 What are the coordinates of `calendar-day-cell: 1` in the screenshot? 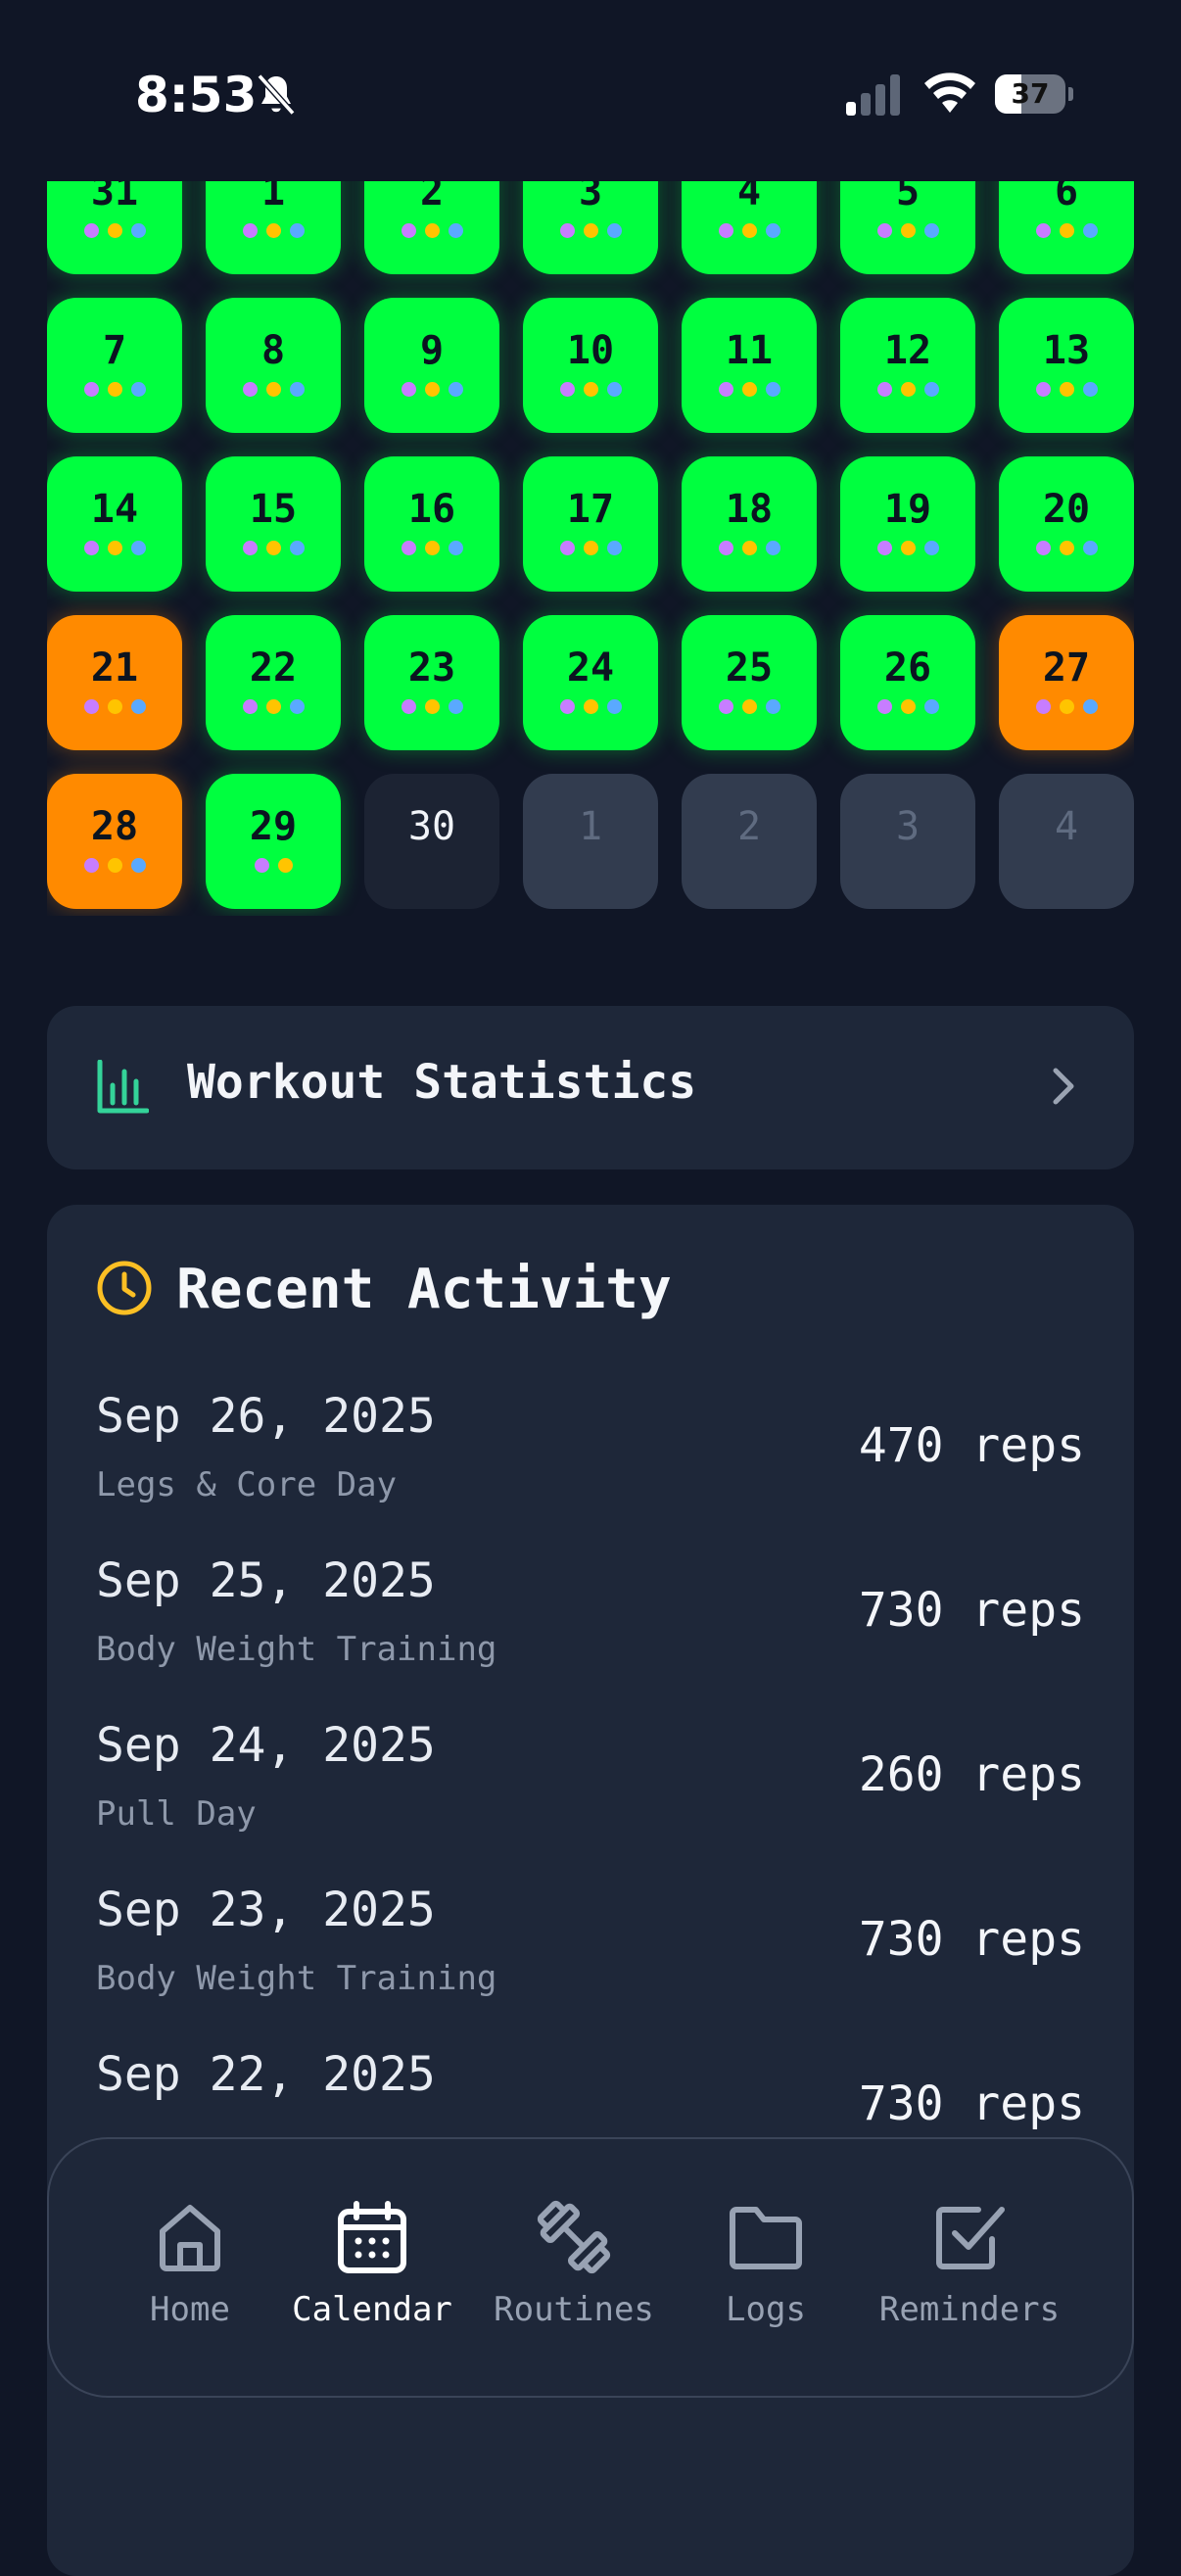 It's located at (590, 841).